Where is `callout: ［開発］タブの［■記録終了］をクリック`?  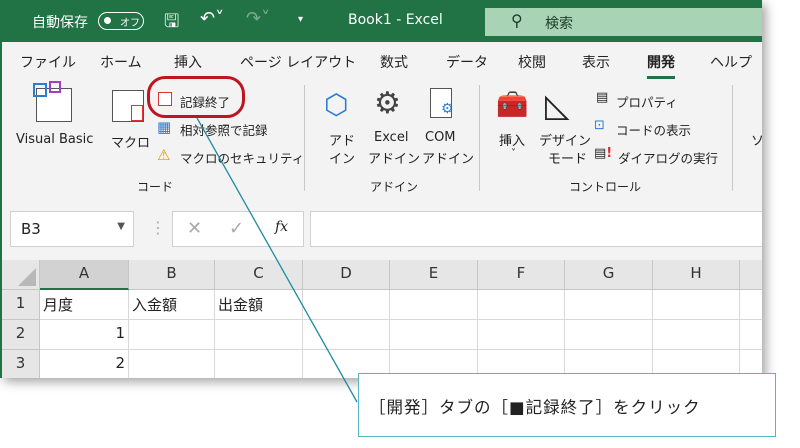 callout: ［開発］タブの［■記録終了］をクリック is located at coordinates (567, 405).